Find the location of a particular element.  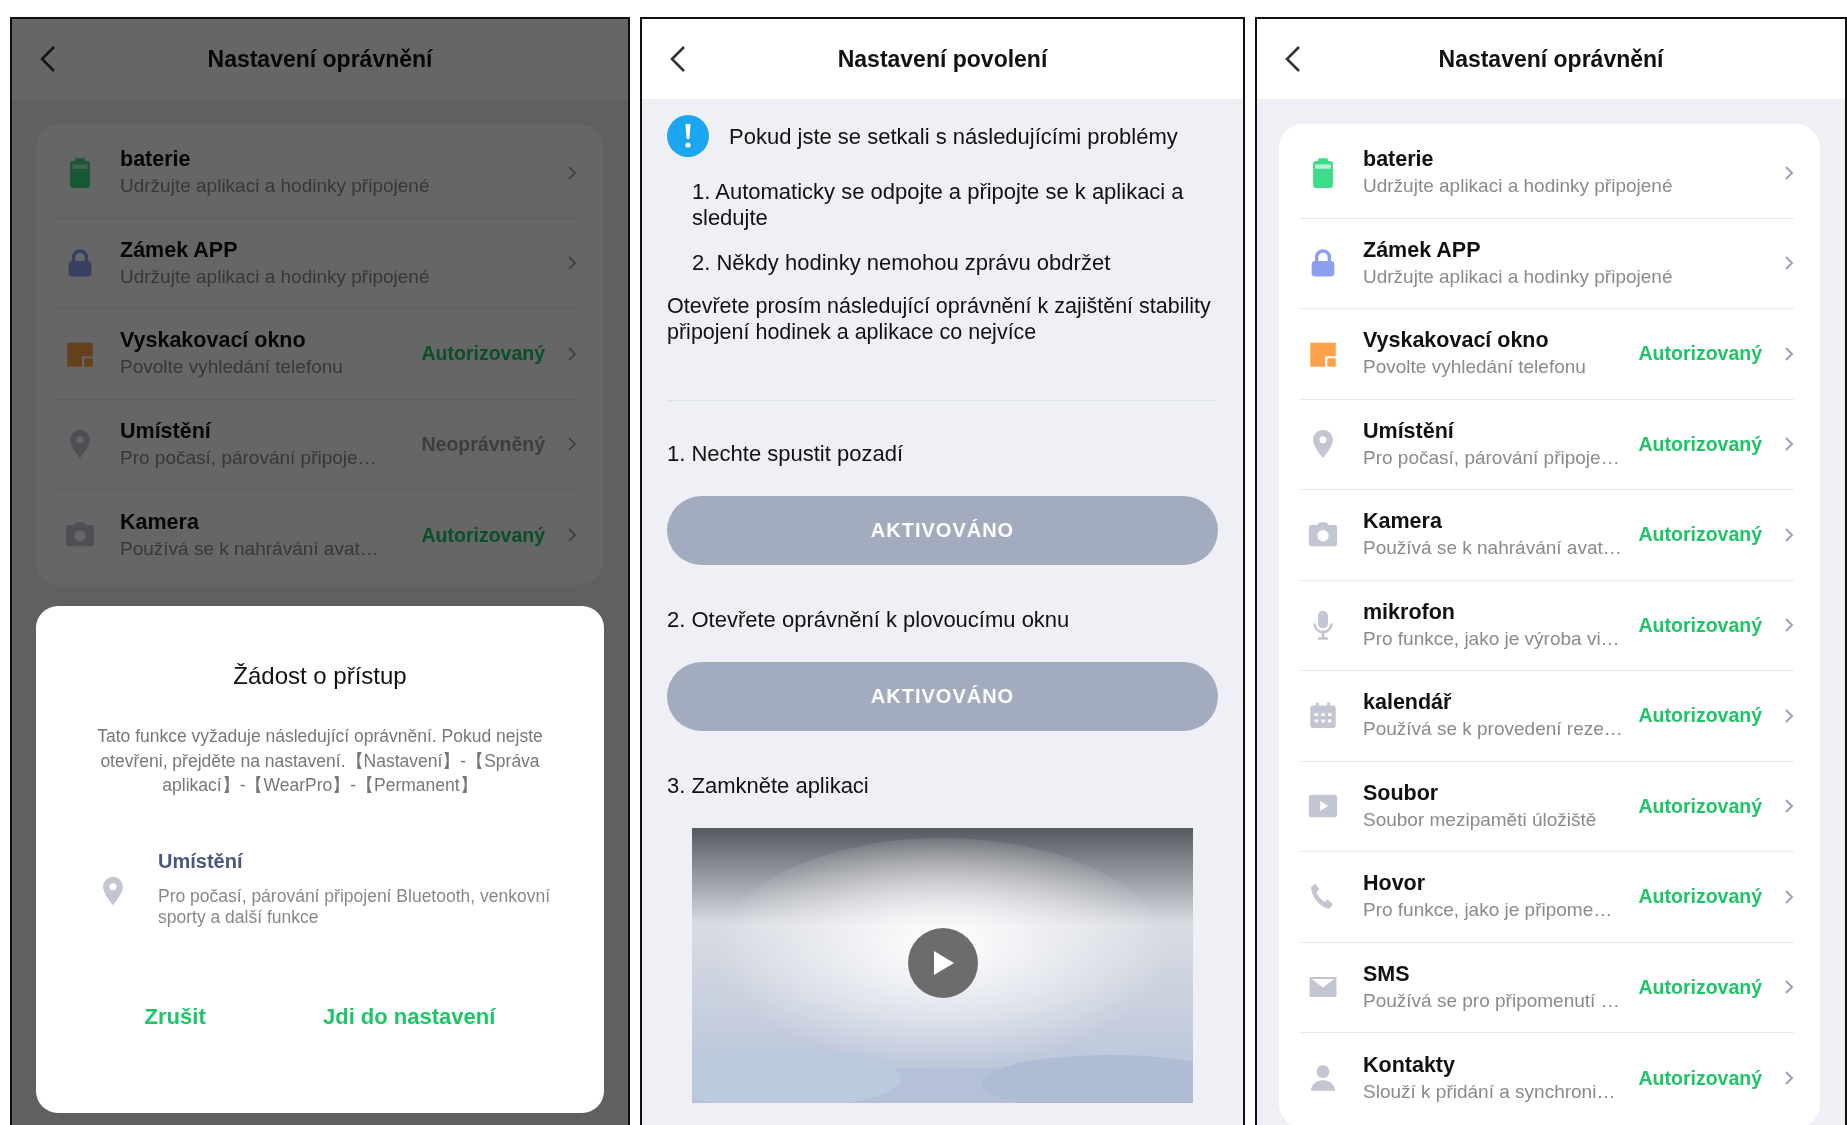

step-label: 2. Otevřete oprávnění k plovoucímu oknu is located at coordinates (869, 619).